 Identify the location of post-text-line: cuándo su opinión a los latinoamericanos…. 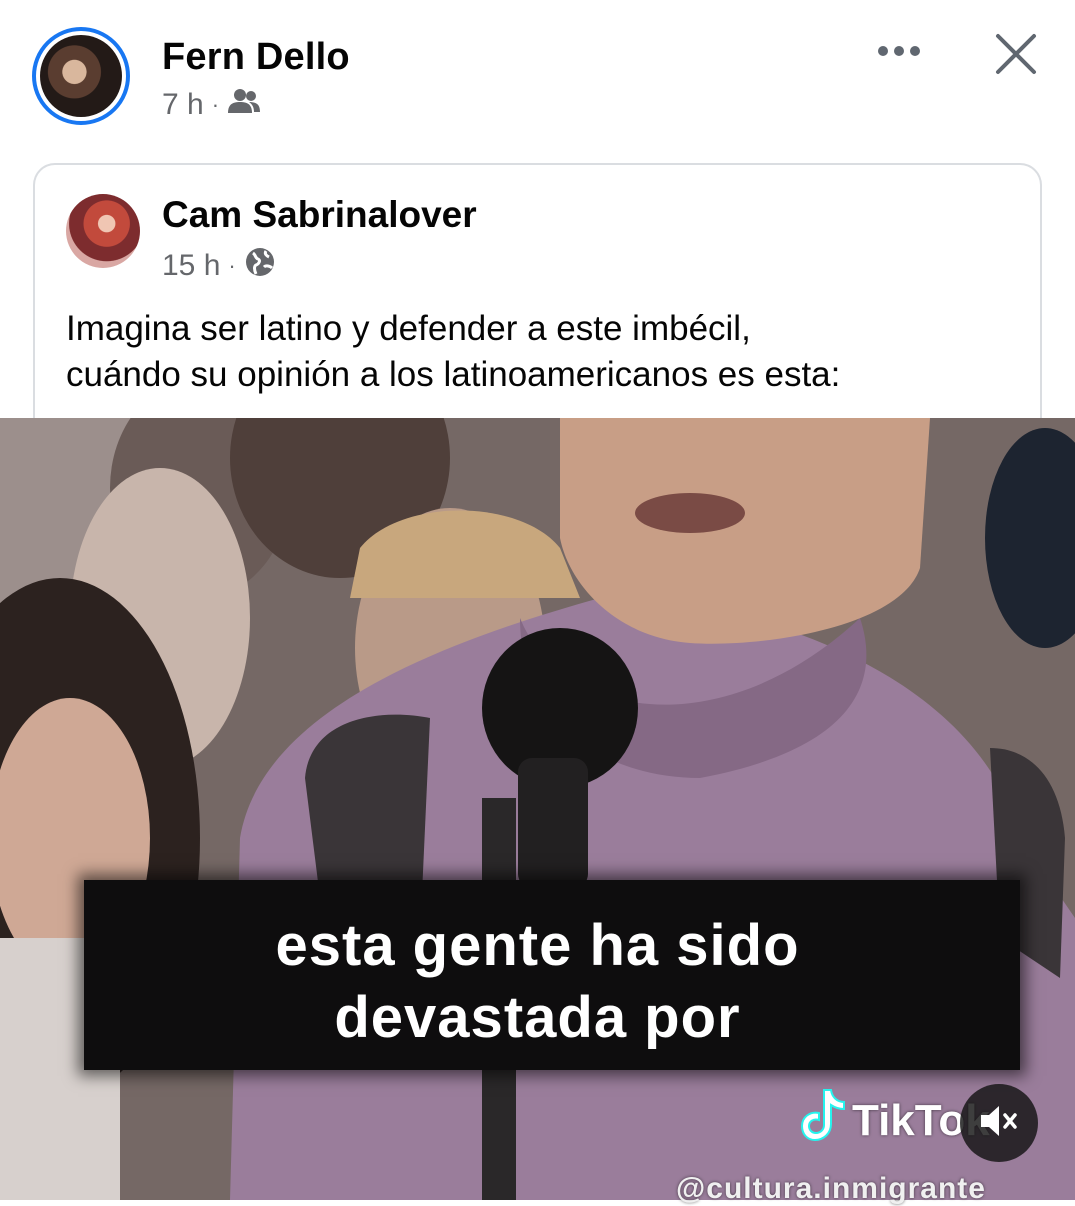
(453, 374).